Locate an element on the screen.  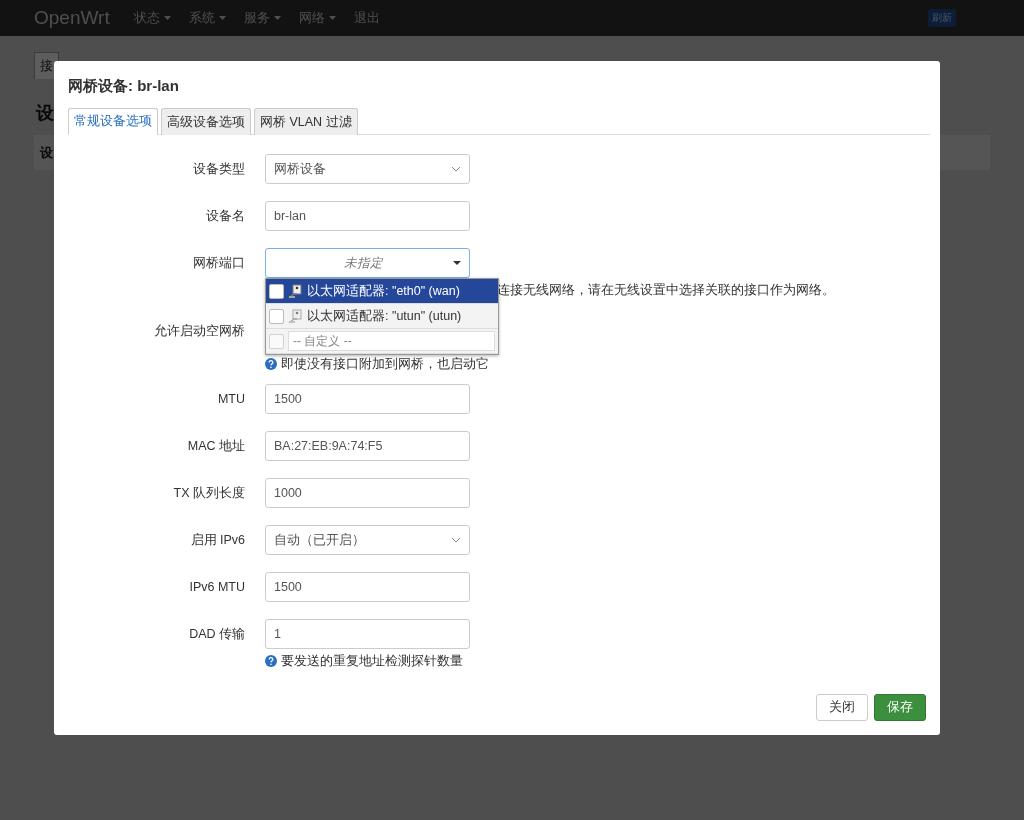
input-field: 1 is located at coordinates (367, 634).